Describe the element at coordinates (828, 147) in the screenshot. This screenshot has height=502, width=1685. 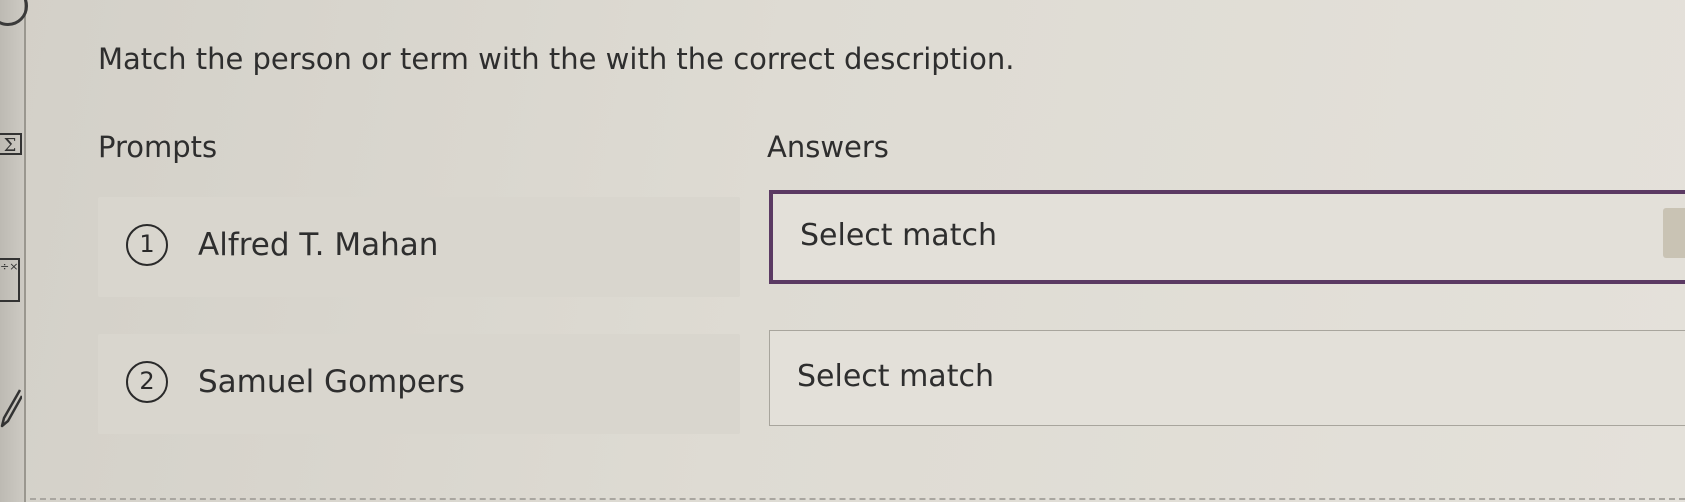
I see `answers-header: Answers` at that location.